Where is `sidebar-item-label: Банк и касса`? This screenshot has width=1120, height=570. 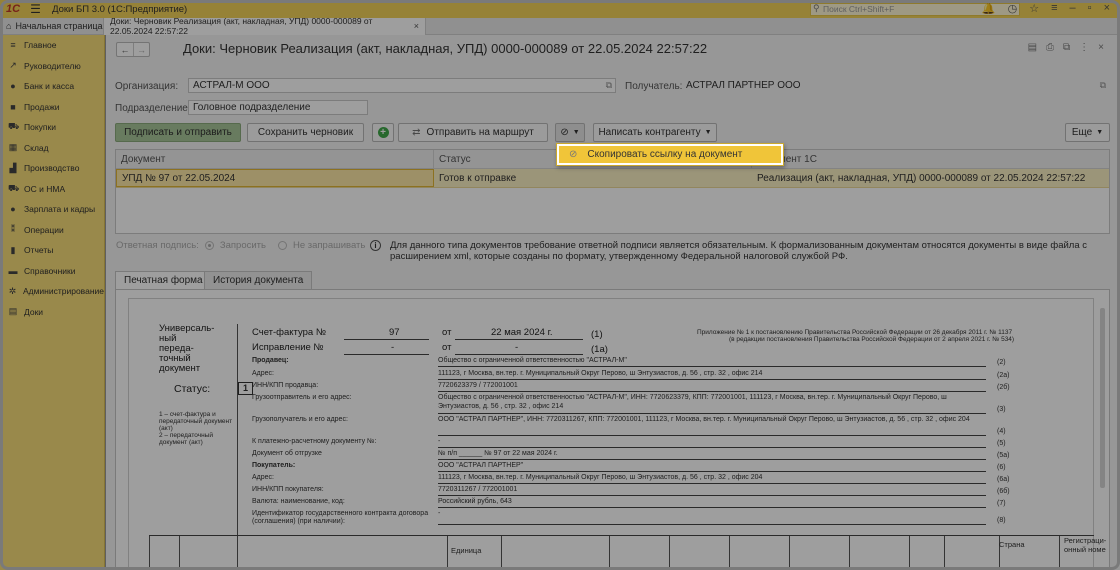 sidebar-item-label: Банк и касса is located at coordinates (49, 86).